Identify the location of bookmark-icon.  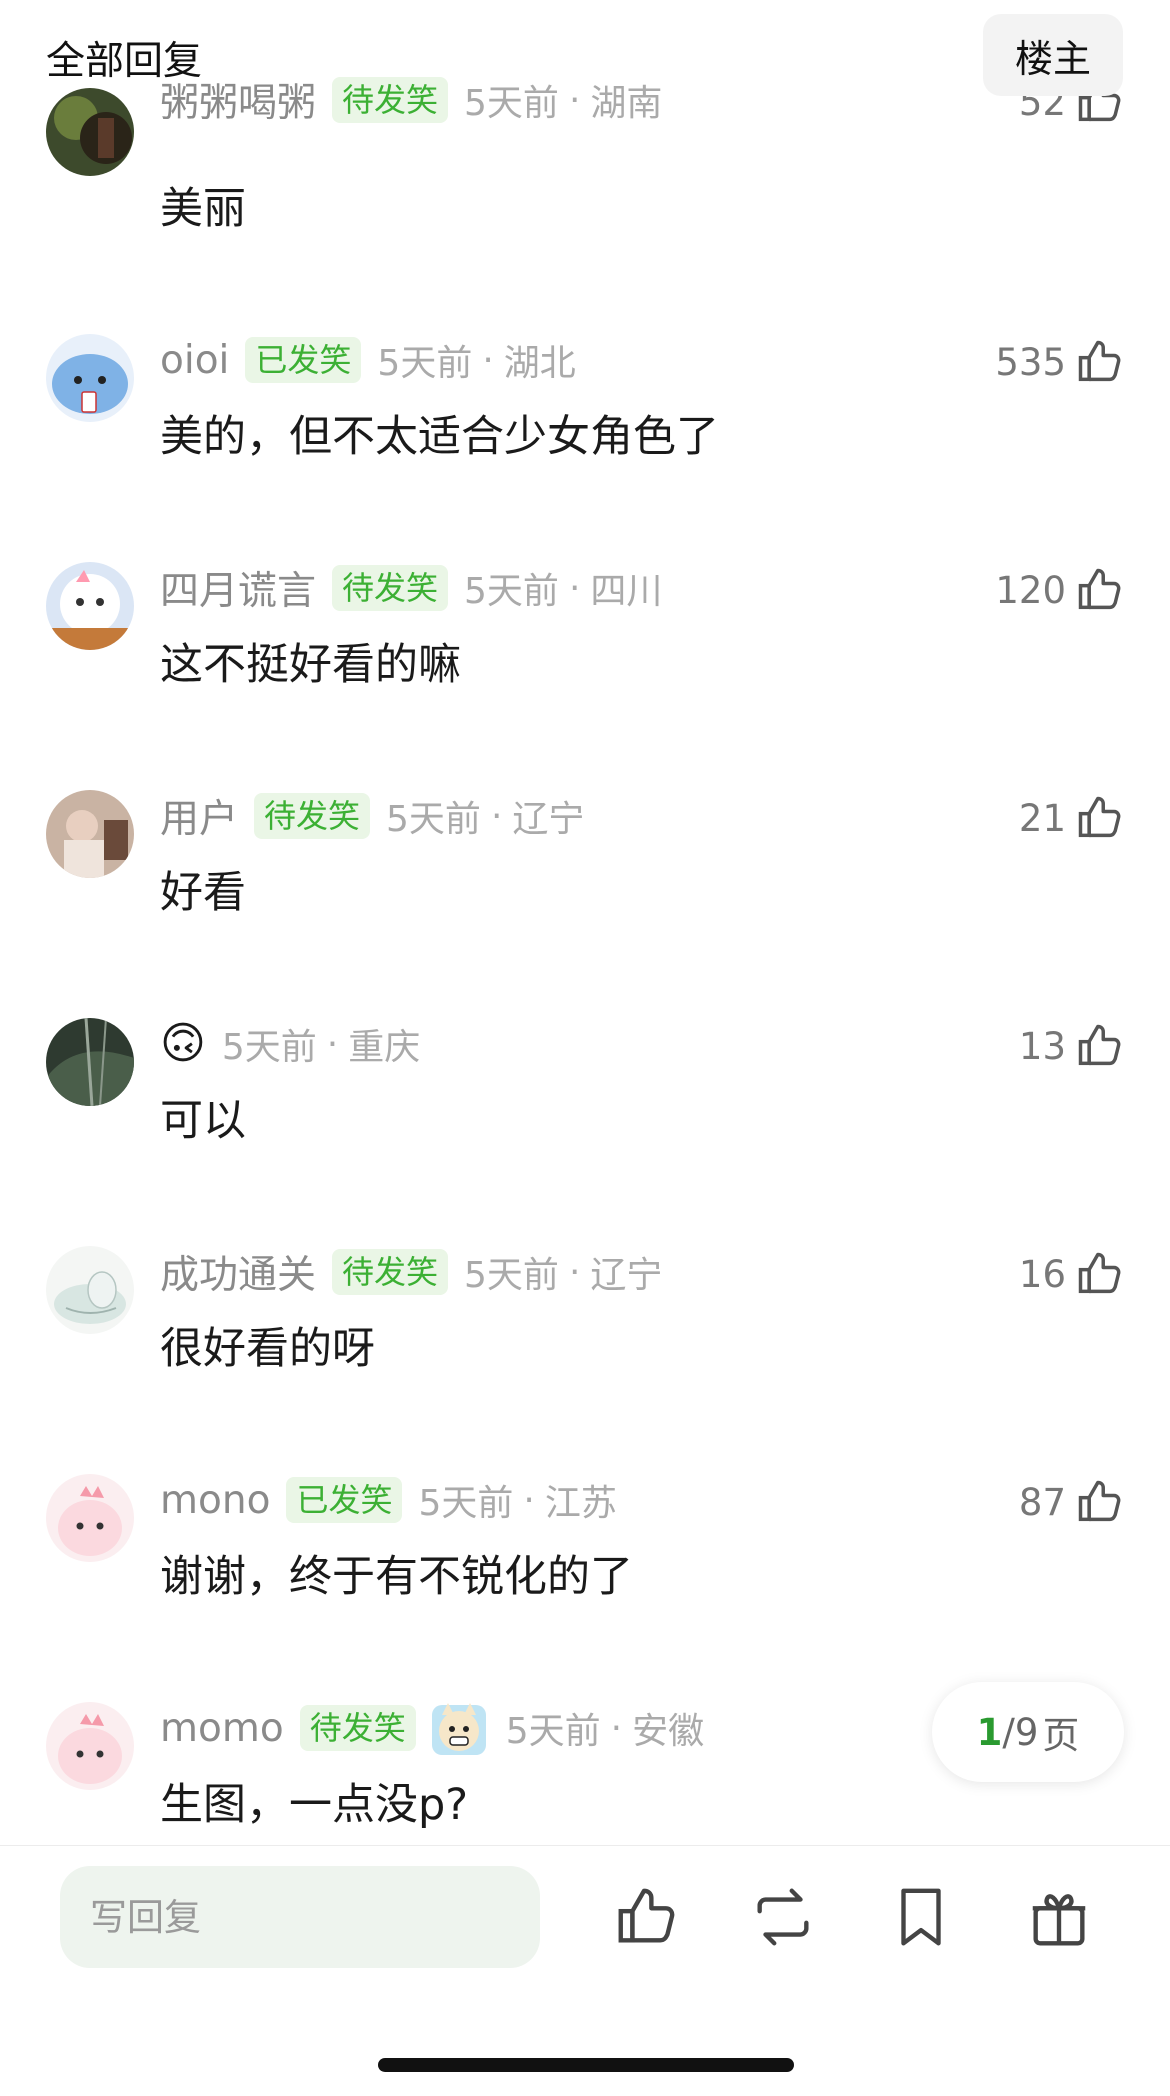
(921, 1917).